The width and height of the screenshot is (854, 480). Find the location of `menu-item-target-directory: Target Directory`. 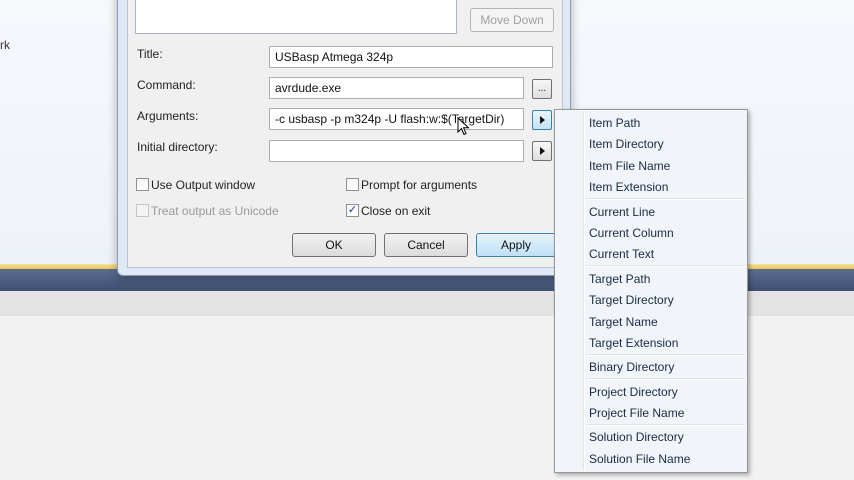

menu-item-target-directory: Target Directory is located at coordinates (631, 300).